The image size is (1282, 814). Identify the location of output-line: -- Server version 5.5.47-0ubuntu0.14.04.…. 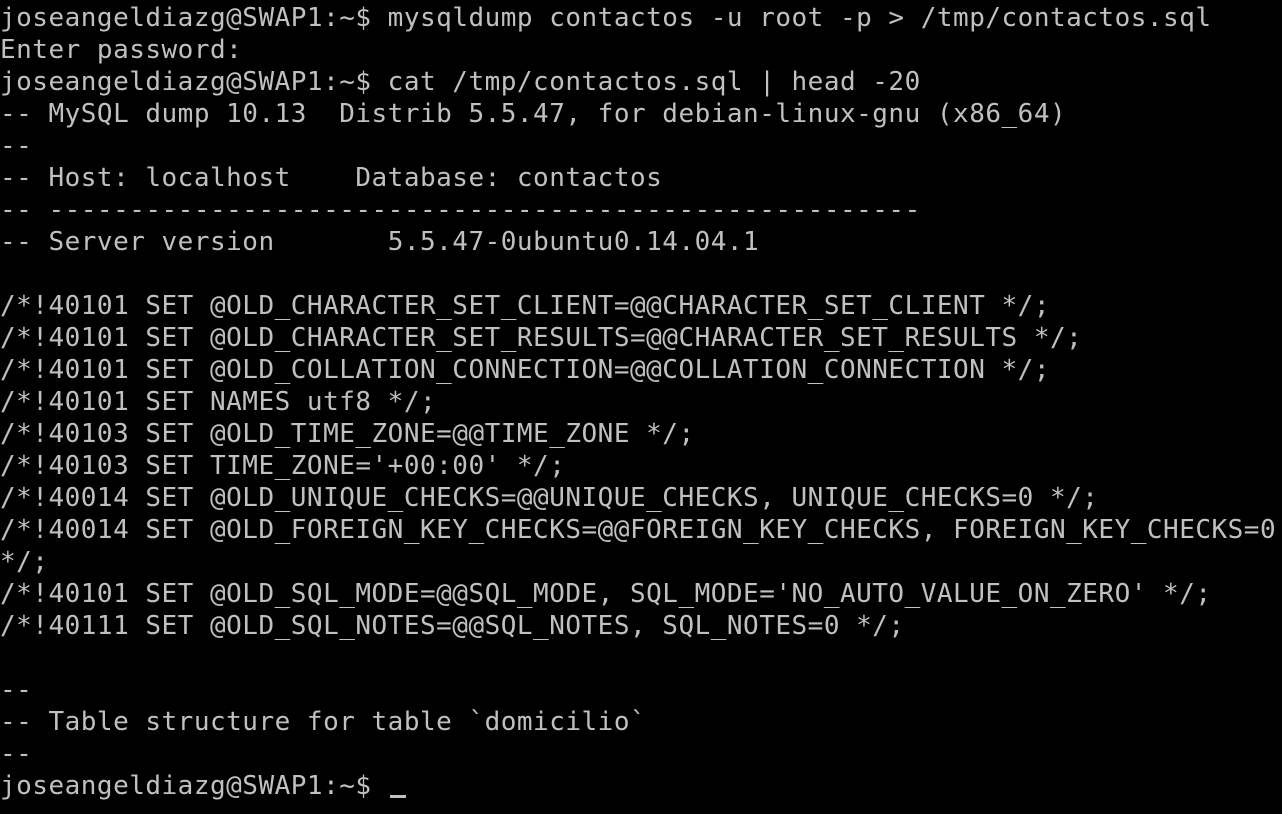
(380, 242).